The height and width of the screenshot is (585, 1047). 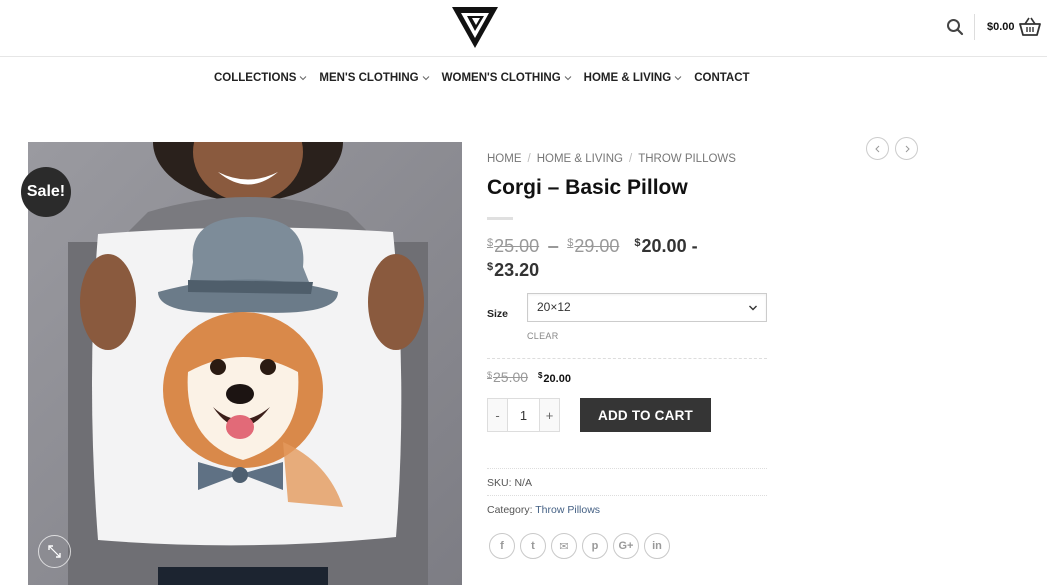 What do you see at coordinates (595, 546) in the screenshot?
I see `pinterest-icon: p` at bounding box center [595, 546].